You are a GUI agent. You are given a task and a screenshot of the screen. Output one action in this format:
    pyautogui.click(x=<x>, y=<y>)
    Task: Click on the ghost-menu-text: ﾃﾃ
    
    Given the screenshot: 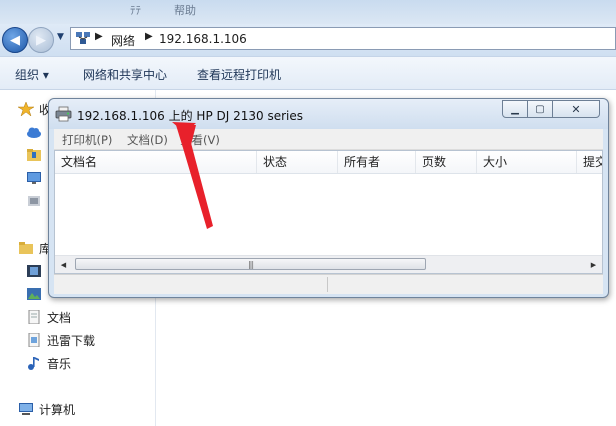 What is the action you would take?
    pyautogui.click(x=135, y=10)
    